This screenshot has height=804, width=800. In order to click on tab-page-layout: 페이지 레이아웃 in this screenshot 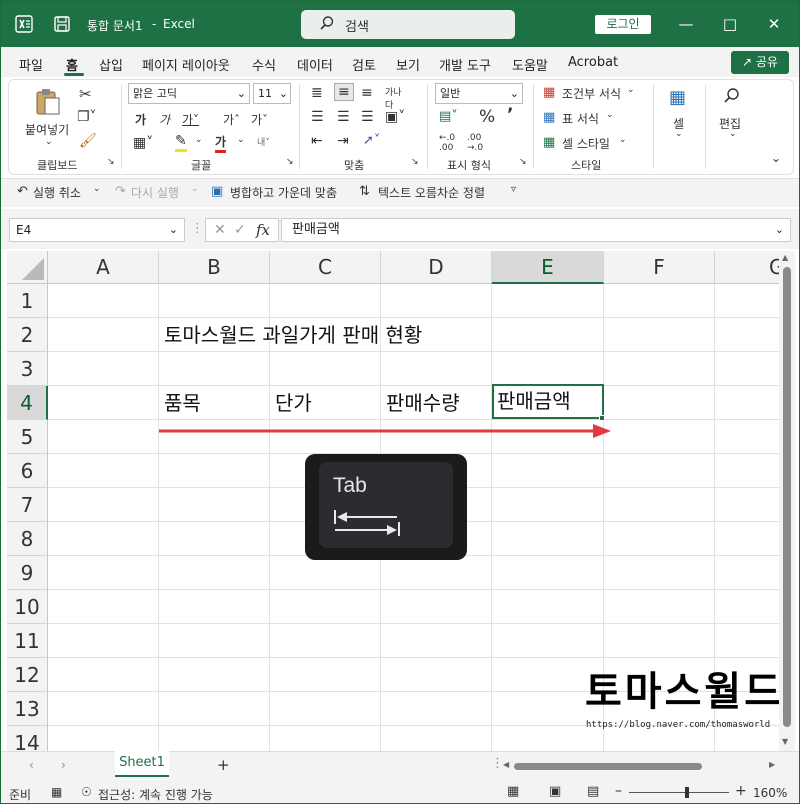, I will do `click(186, 64)`.